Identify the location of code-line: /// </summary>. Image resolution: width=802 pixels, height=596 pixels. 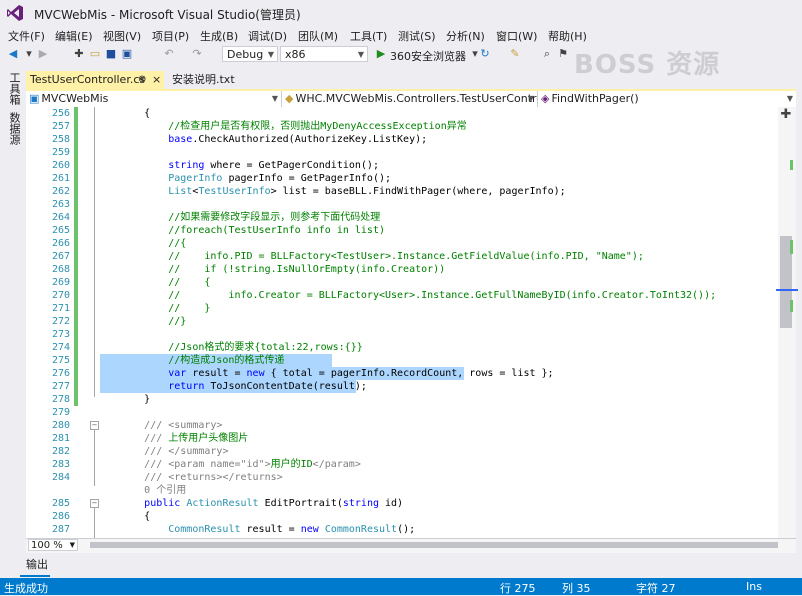
(162, 451).